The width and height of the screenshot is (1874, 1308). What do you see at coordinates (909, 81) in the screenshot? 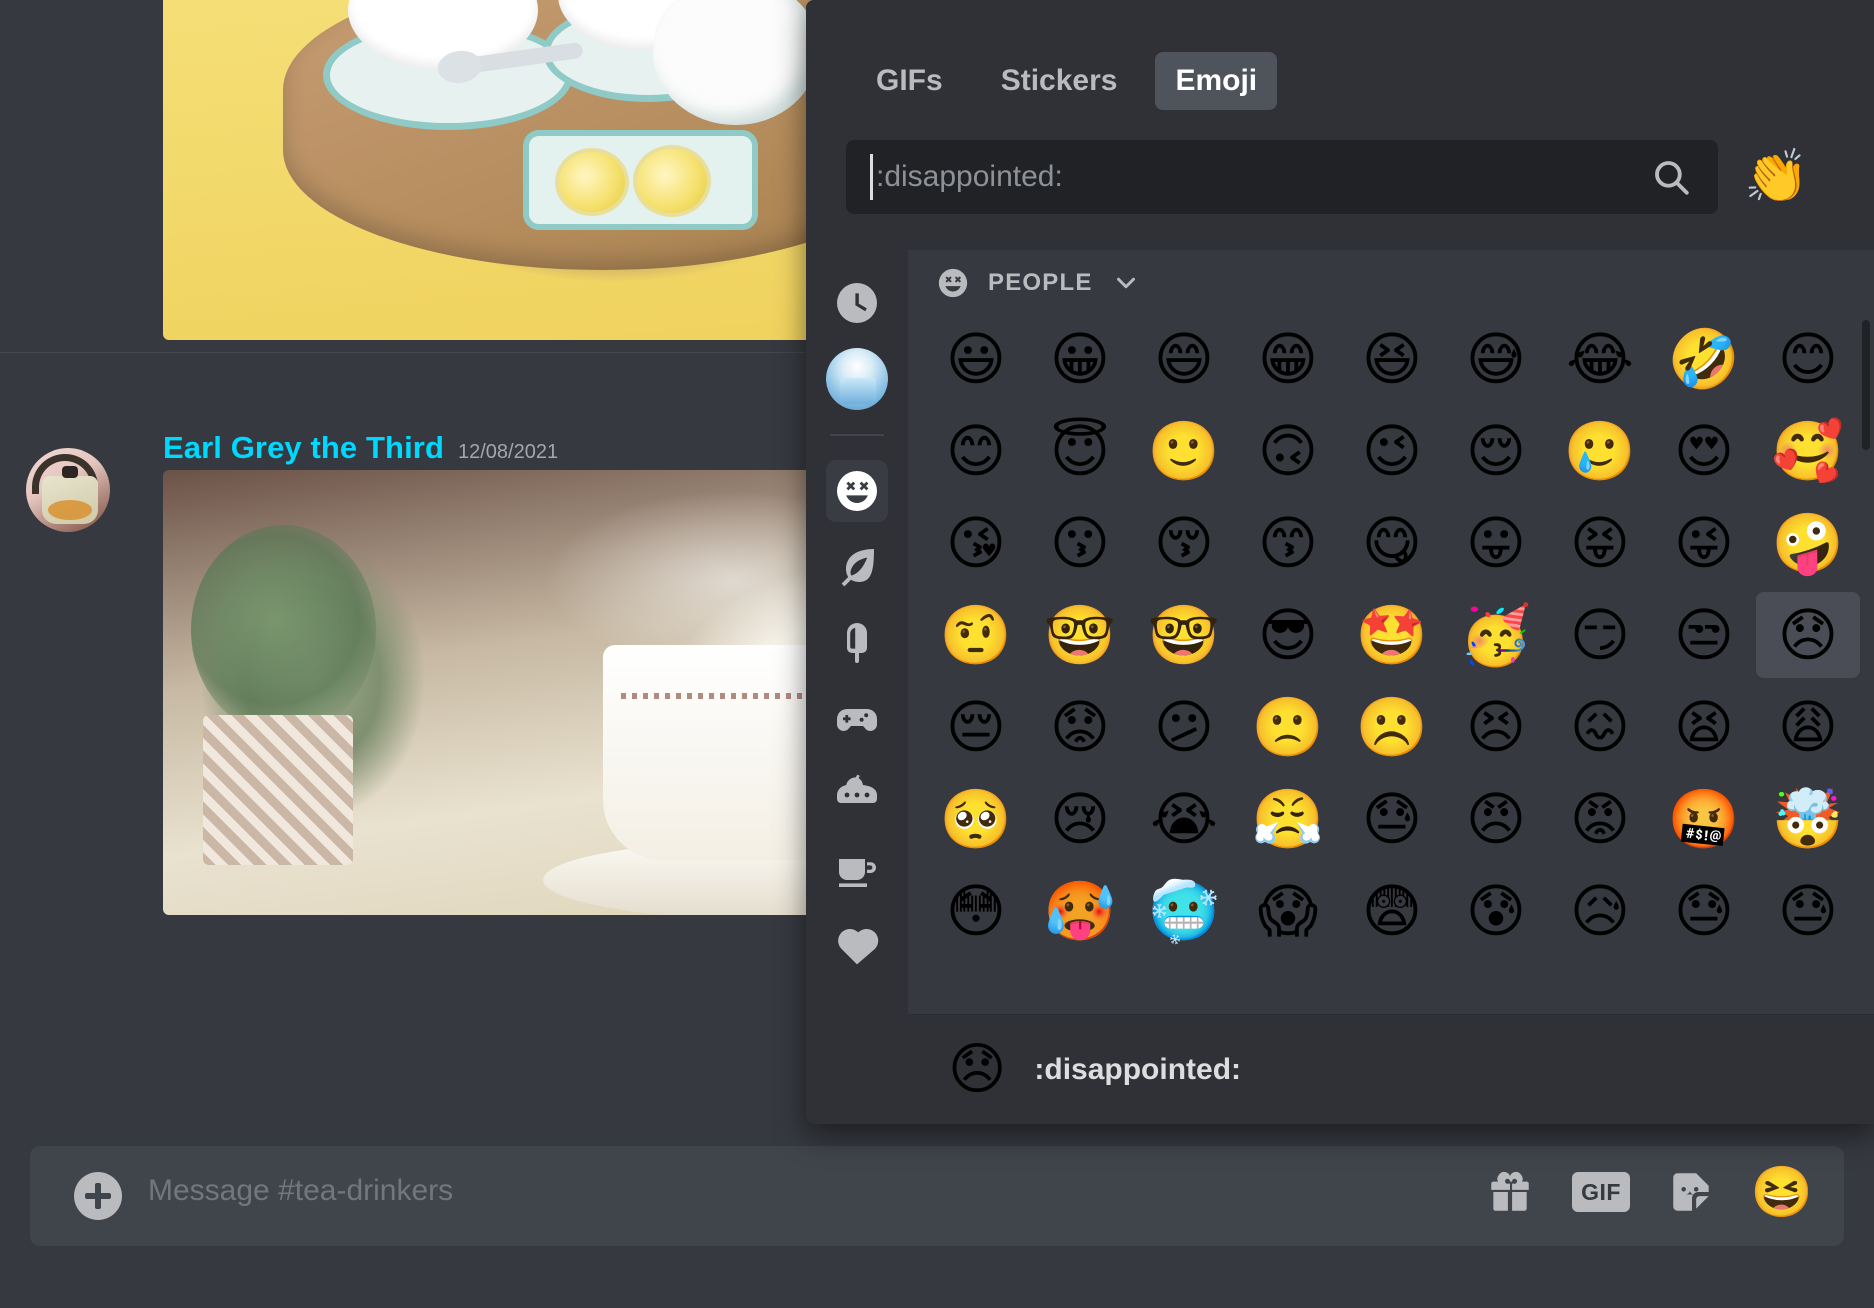
I see `tab-gifs: GIFs` at bounding box center [909, 81].